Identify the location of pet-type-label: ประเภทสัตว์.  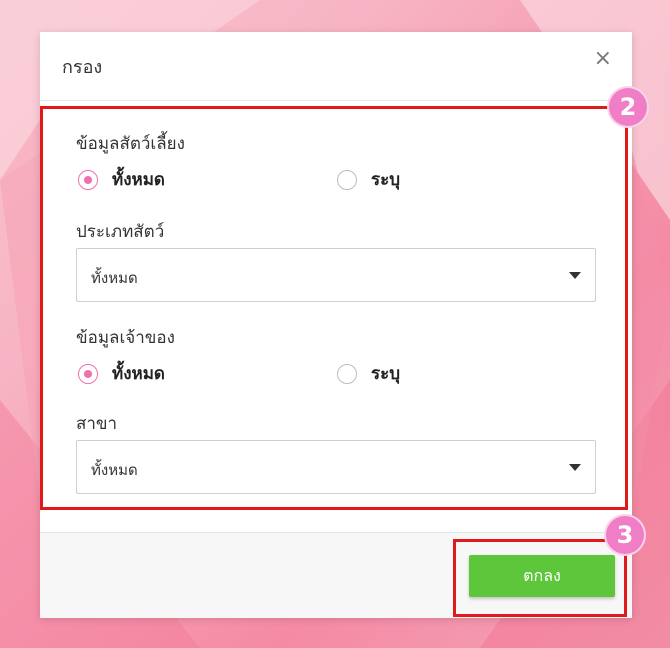
(120, 232).